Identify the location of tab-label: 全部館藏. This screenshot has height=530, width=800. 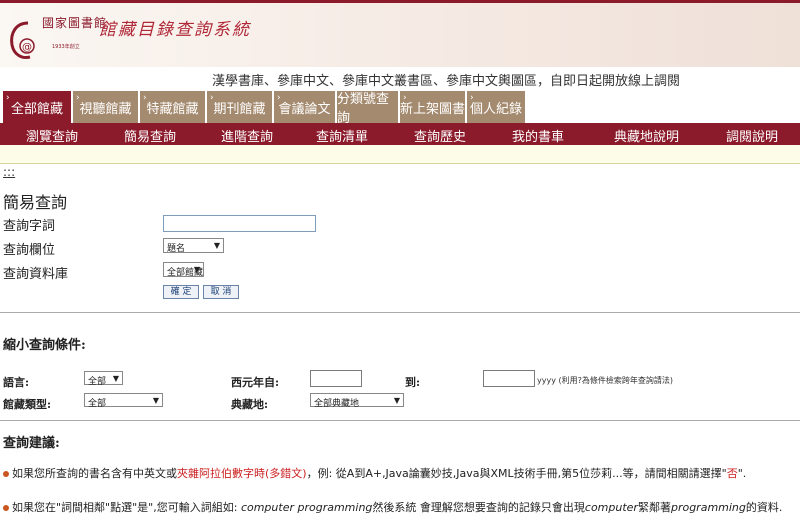
(36, 109).